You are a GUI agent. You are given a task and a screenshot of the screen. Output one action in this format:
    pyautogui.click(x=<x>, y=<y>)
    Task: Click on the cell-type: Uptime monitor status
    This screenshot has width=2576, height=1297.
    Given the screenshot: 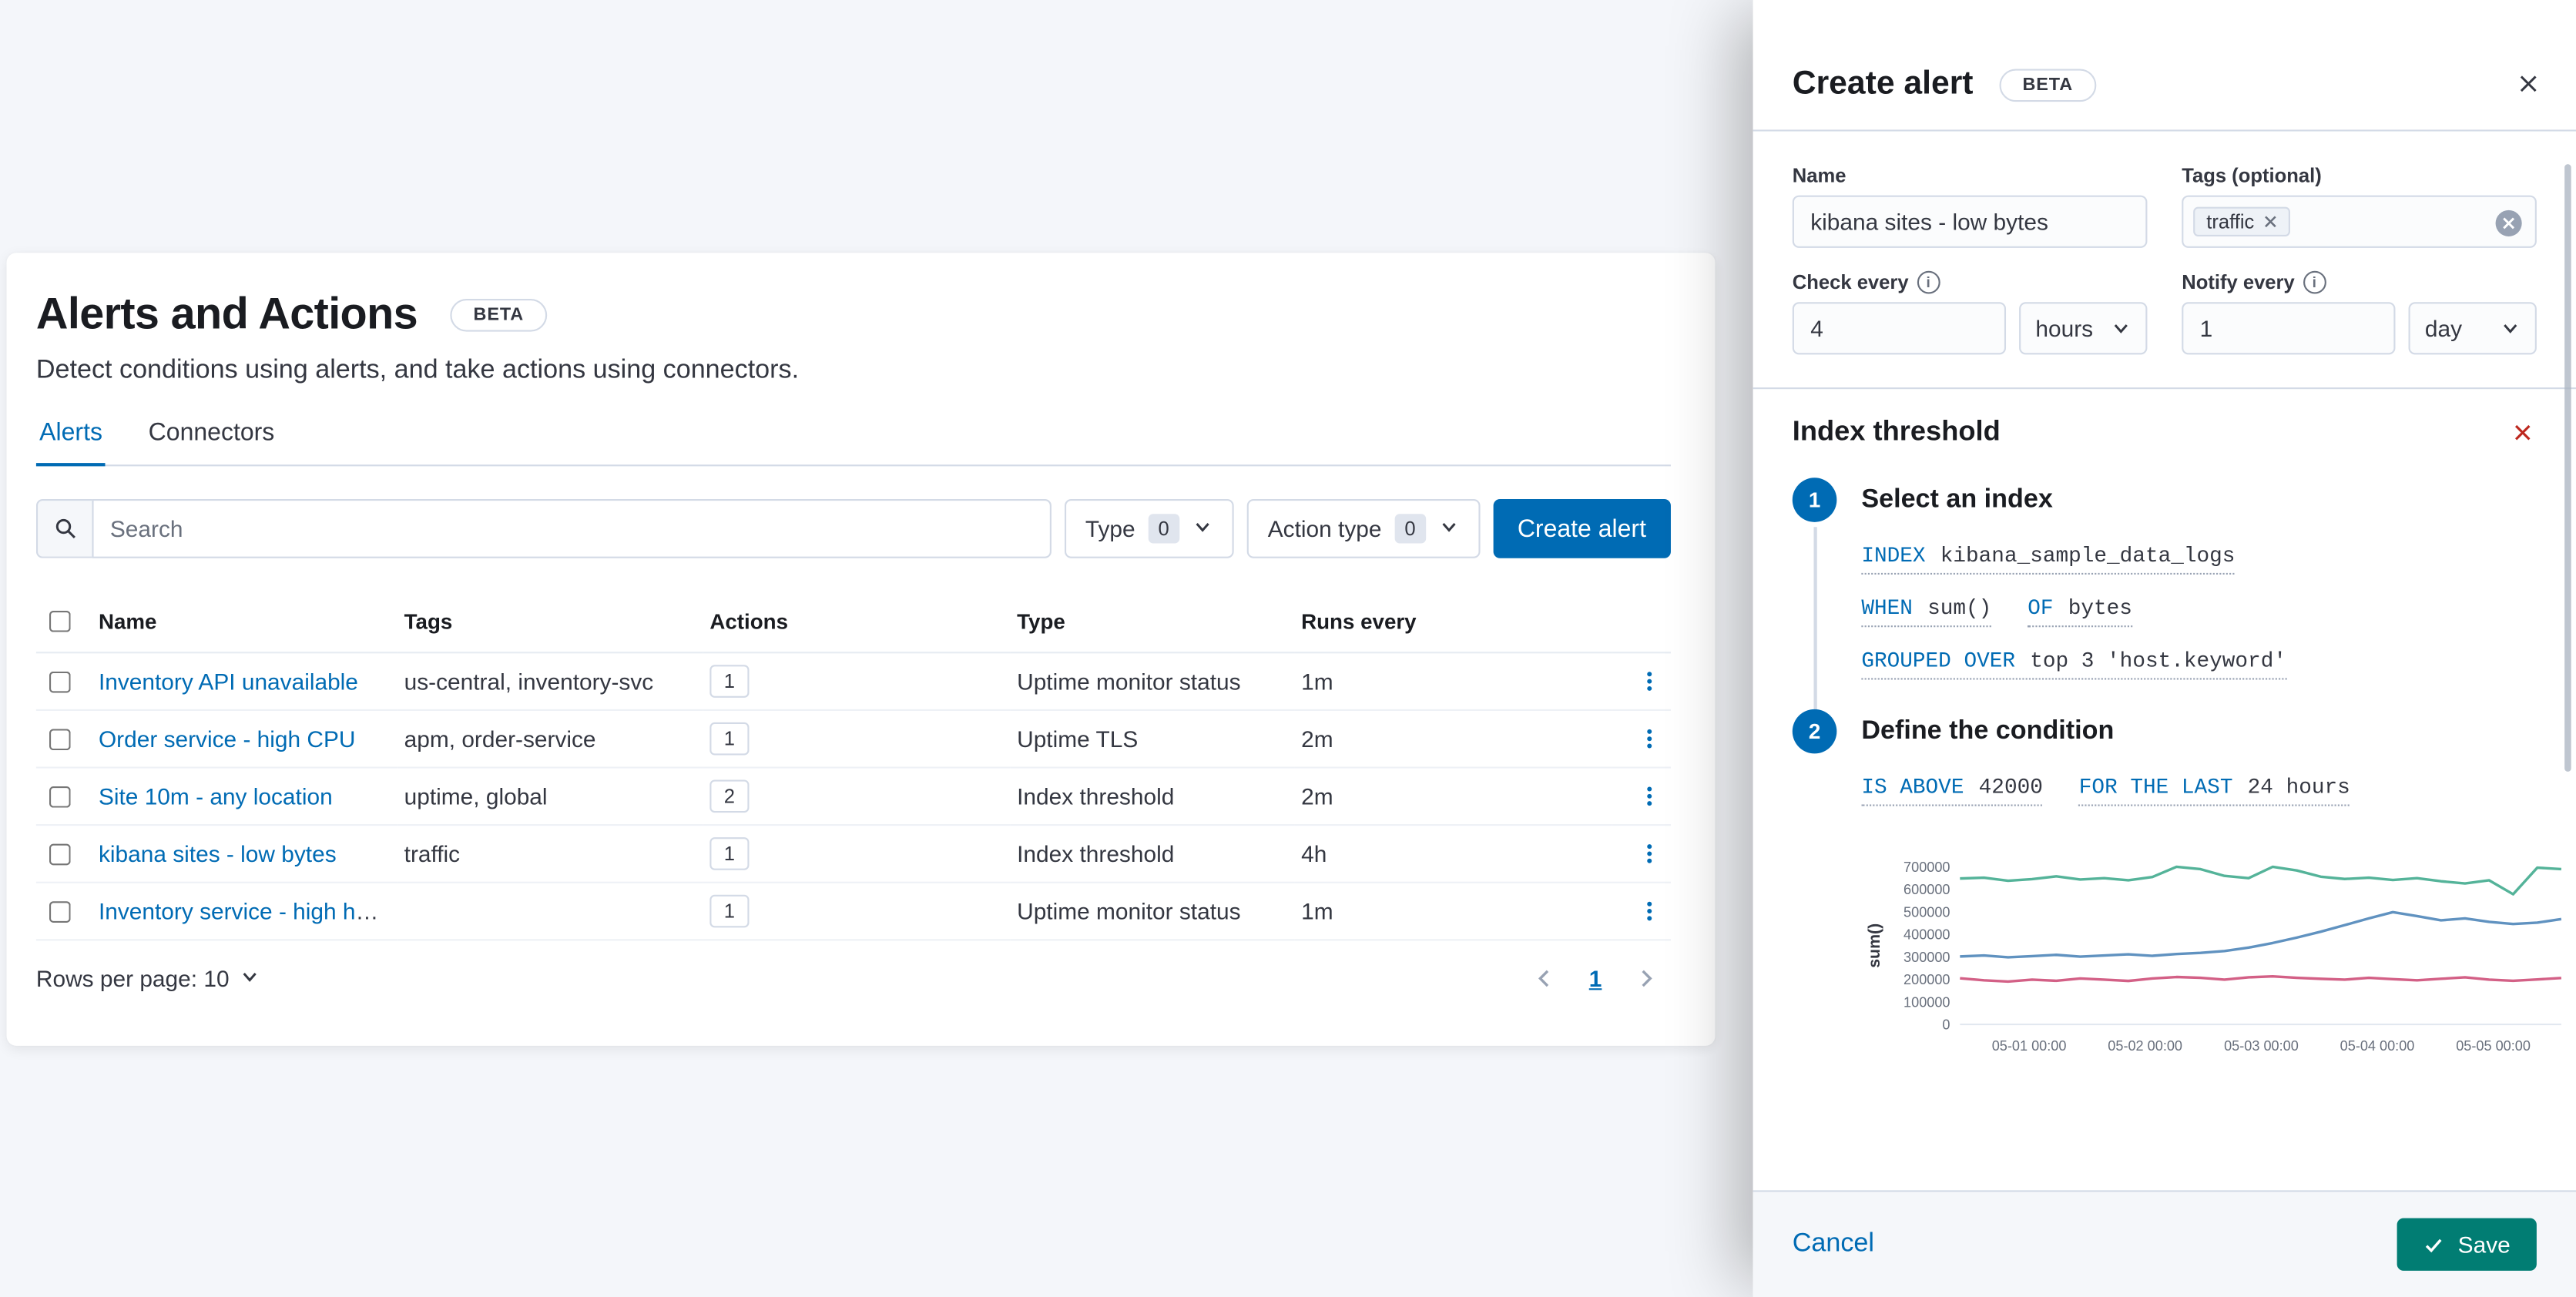 What is the action you would take?
    pyautogui.click(x=1152, y=911)
    